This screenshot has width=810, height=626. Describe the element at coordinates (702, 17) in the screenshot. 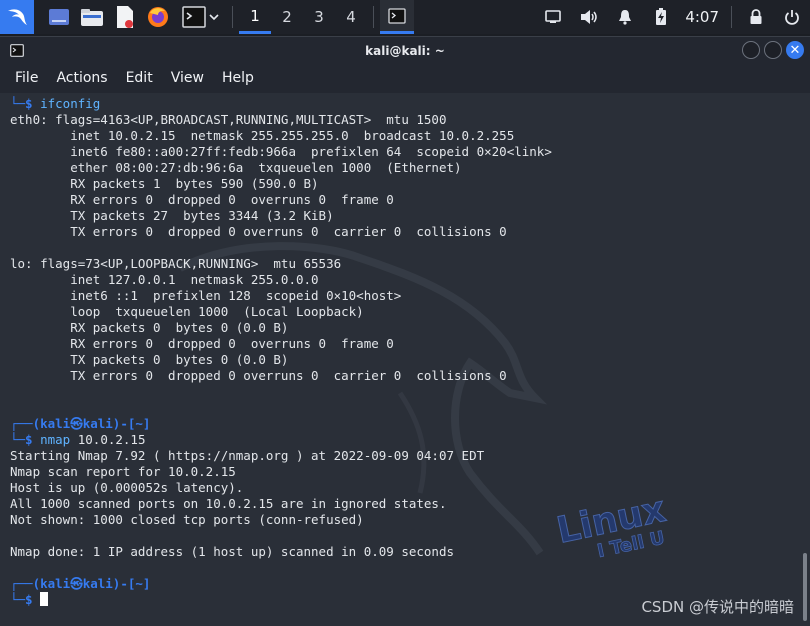

I see `clock: 4:07` at that location.